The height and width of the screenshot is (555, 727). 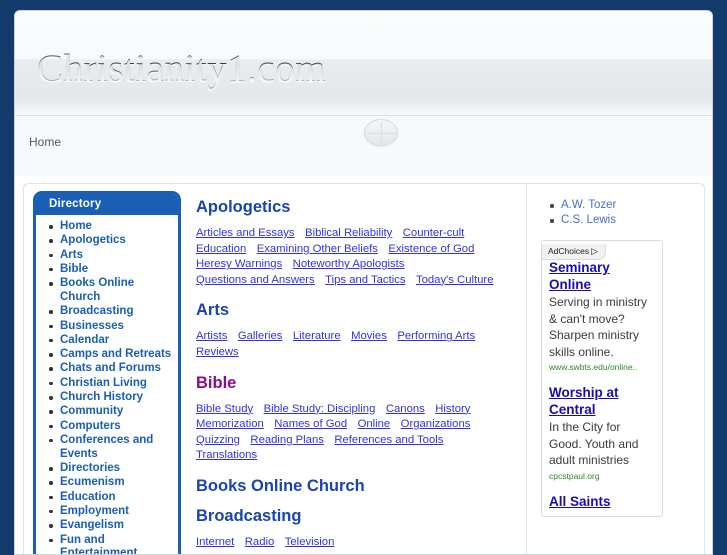 What do you see at coordinates (286, 440) in the screenshot?
I see `section-link: Reading Plans` at bounding box center [286, 440].